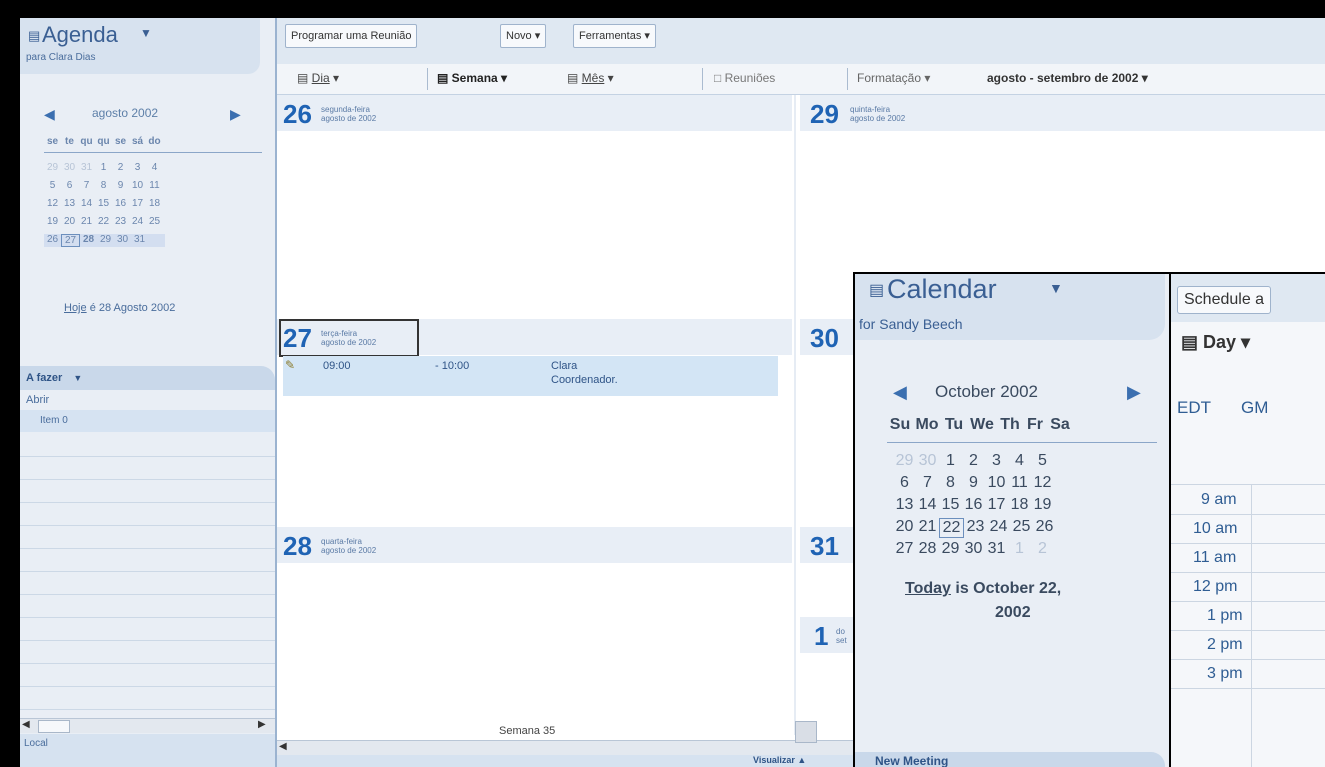 This screenshot has width=1325, height=767. What do you see at coordinates (1248, 645) in the screenshot?
I see `time-slot: 2 pm` at bounding box center [1248, 645].